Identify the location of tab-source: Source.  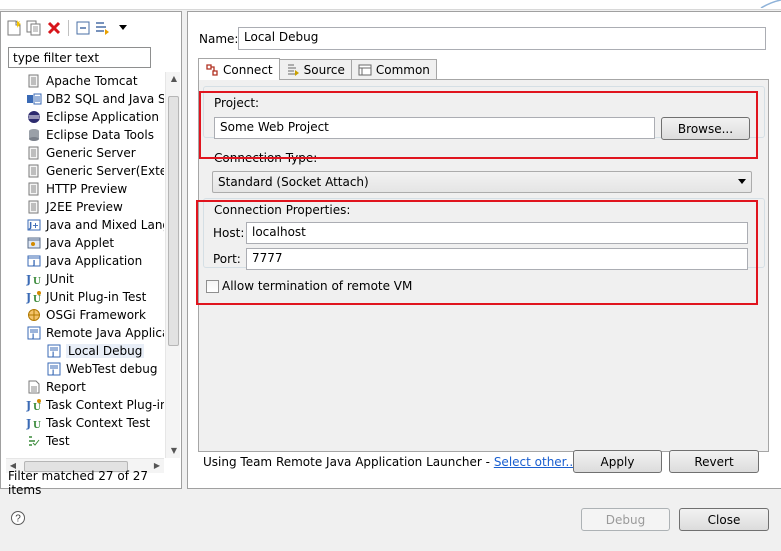
(315, 69).